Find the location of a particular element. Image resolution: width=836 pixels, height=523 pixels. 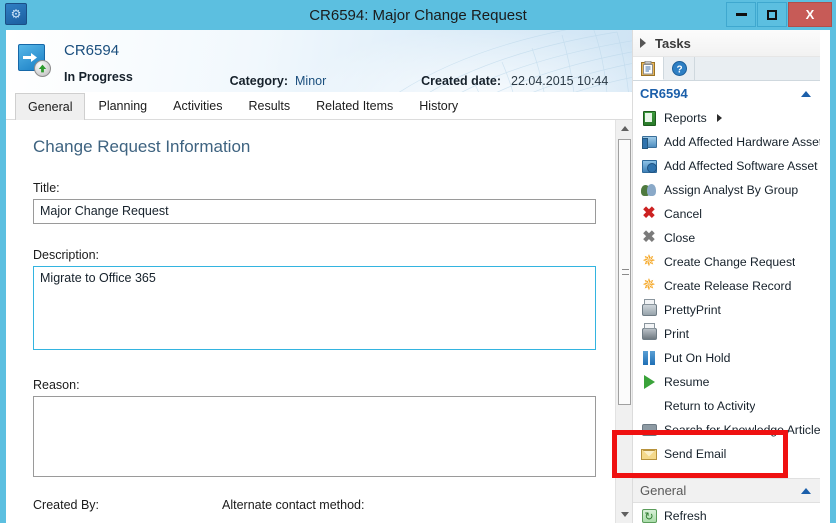

tab-general: General is located at coordinates (50, 106).